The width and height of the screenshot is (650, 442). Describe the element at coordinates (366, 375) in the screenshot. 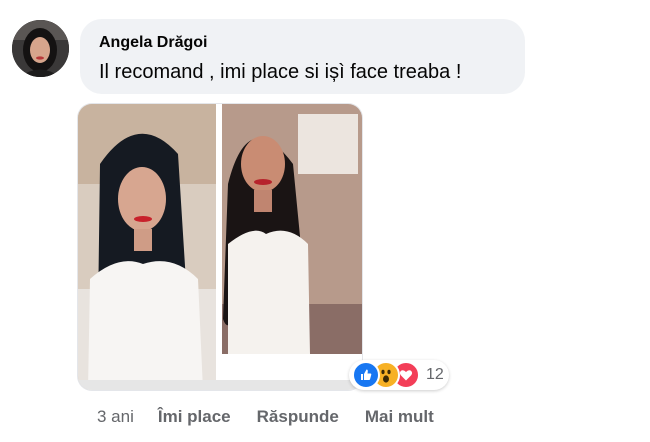

I see `like-icon` at that location.